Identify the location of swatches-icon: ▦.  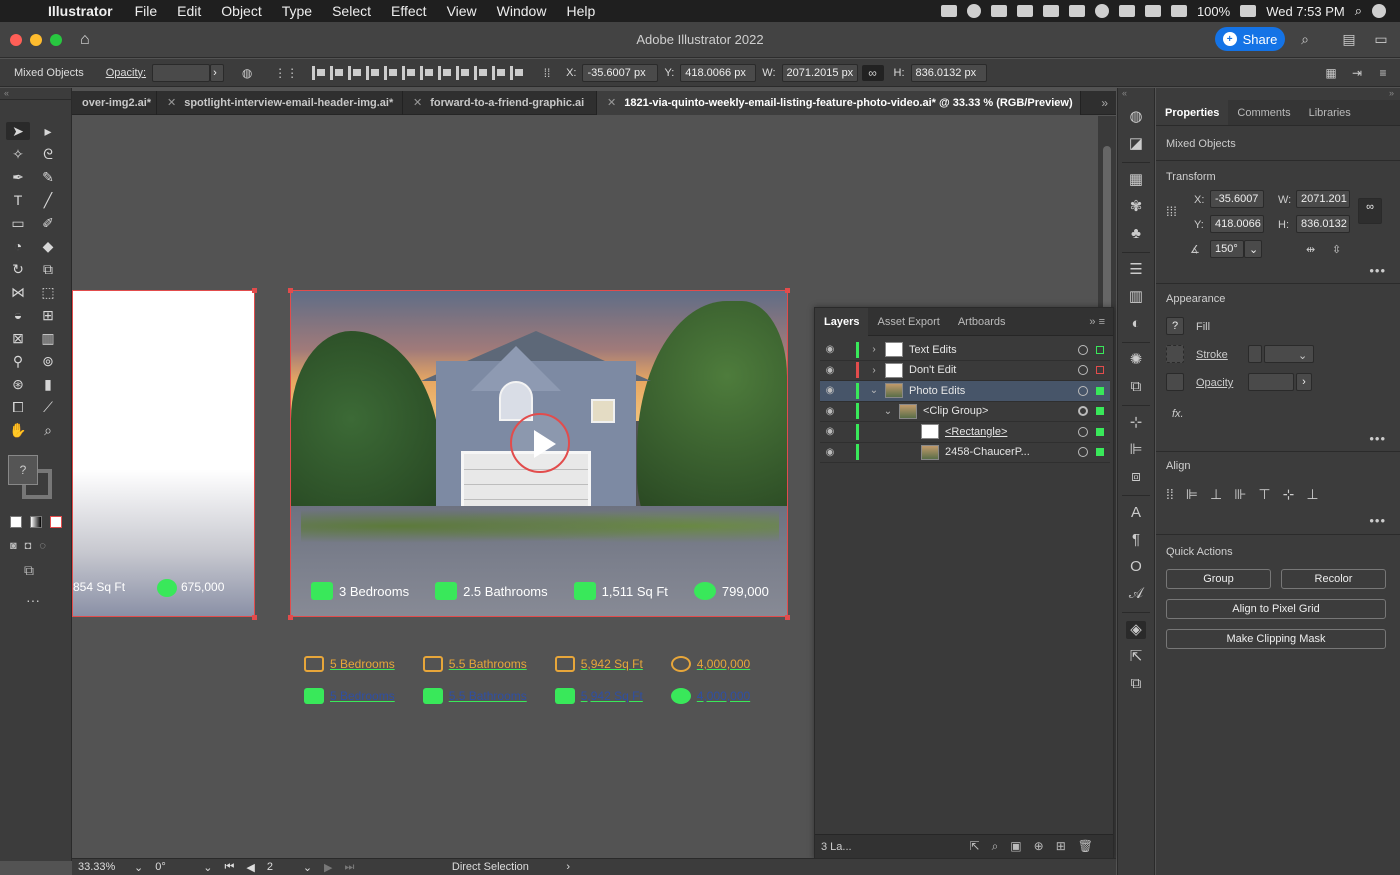
(1136, 180).